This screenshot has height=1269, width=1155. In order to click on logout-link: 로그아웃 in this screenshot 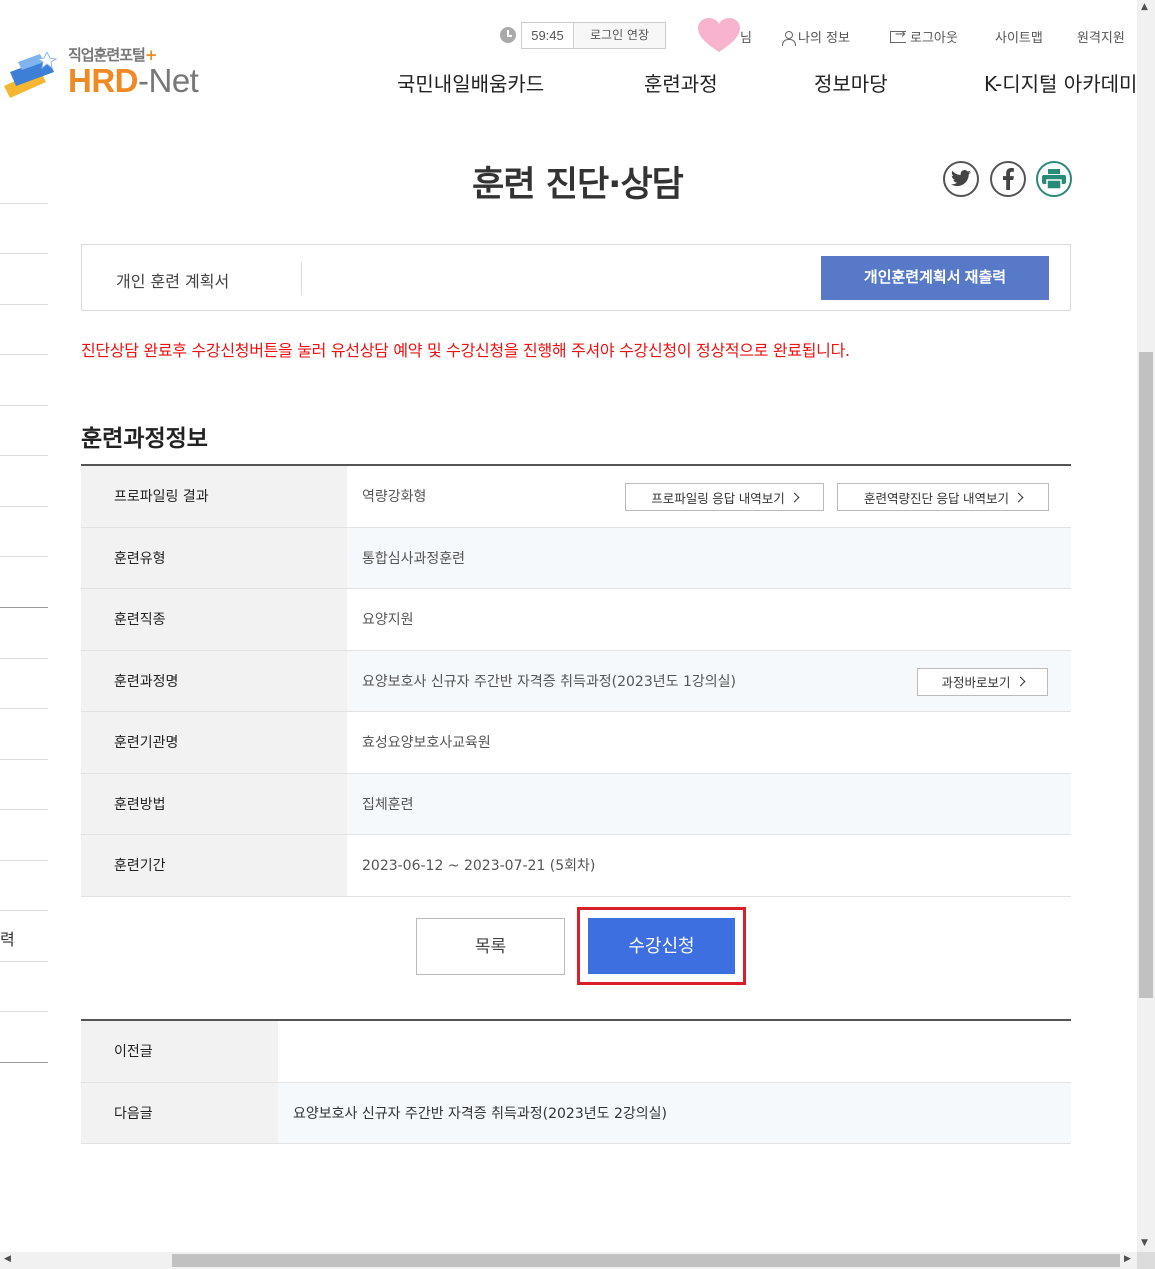, I will do `click(924, 36)`.